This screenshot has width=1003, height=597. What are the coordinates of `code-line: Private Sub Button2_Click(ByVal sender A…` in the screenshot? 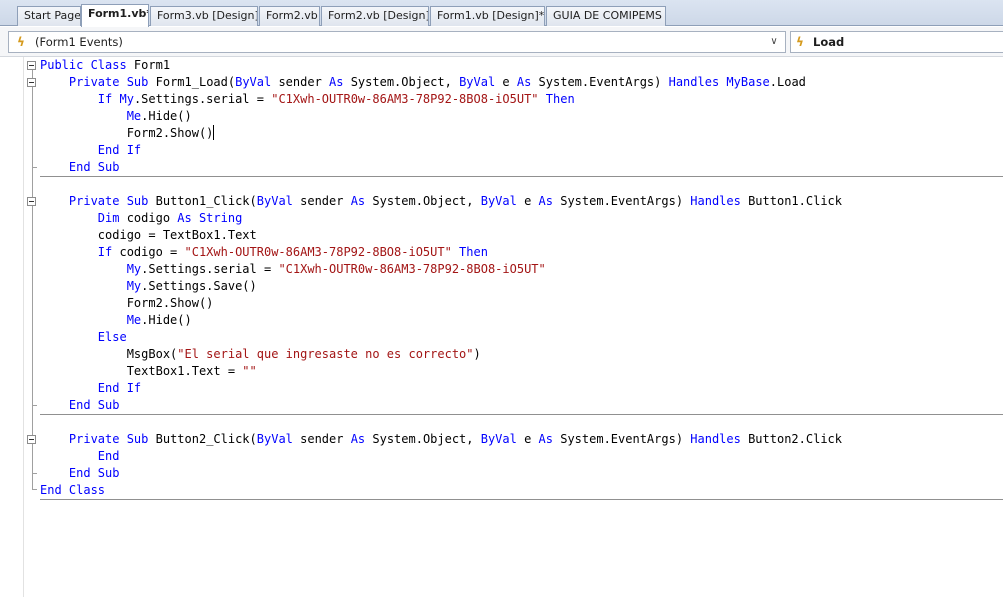 It's located at (455, 439).